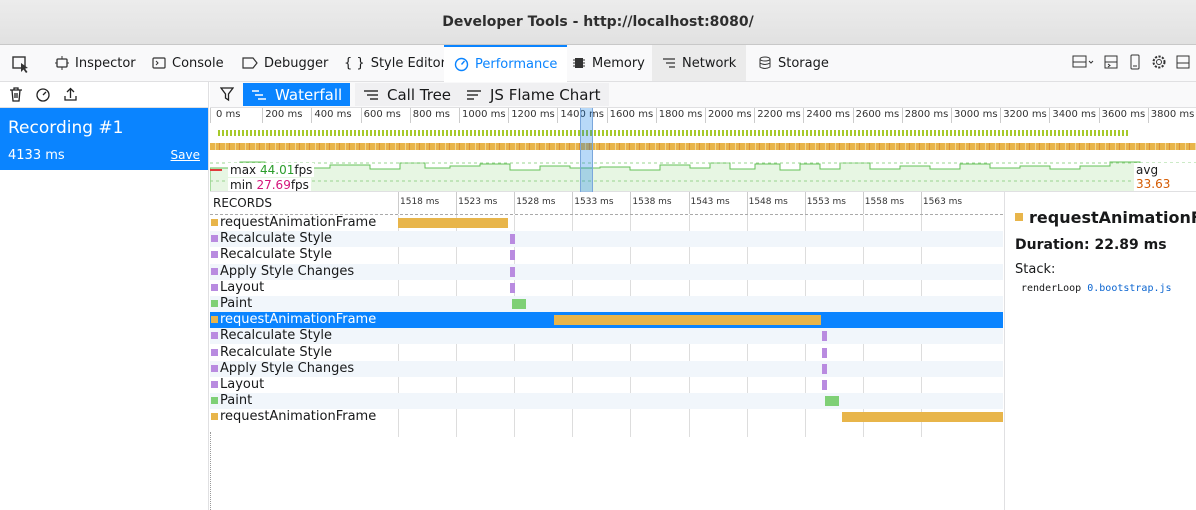  What do you see at coordinates (297, 94) in the screenshot?
I see `waterfall-view-button: Waterfall` at bounding box center [297, 94].